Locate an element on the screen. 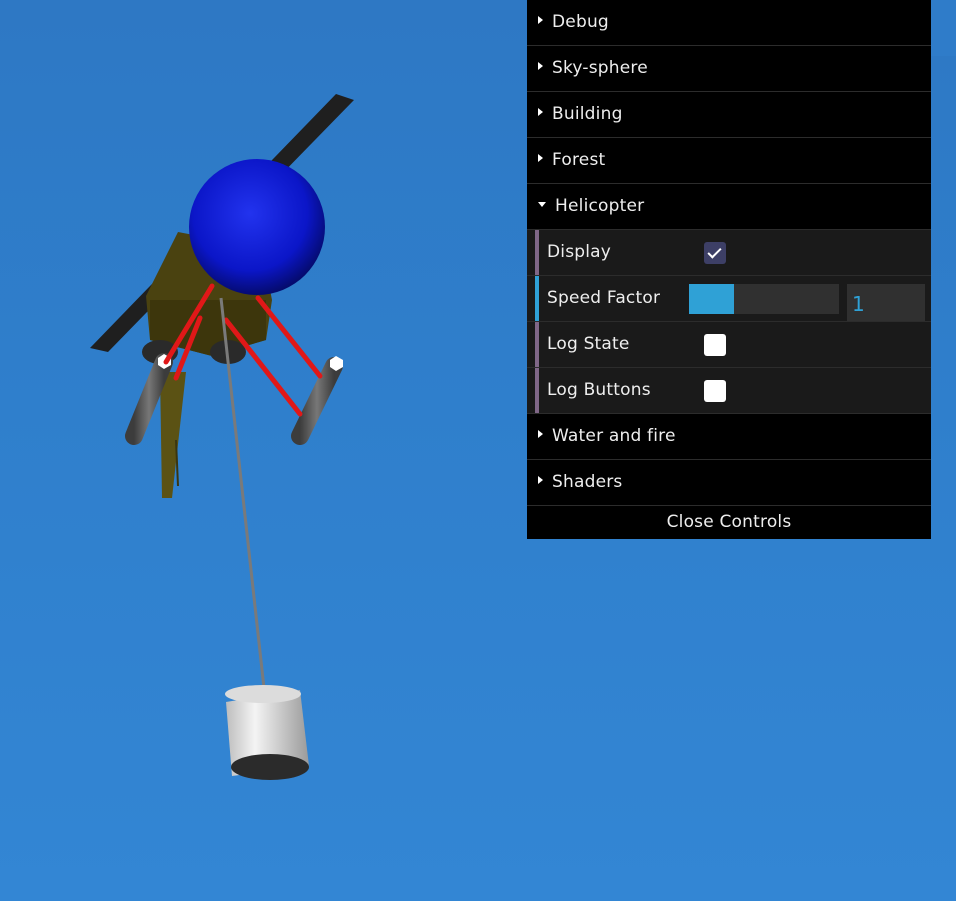 This screenshot has width=956, height=901. speed-factor-row: Speed Factor 1 is located at coordinates (729, 299).